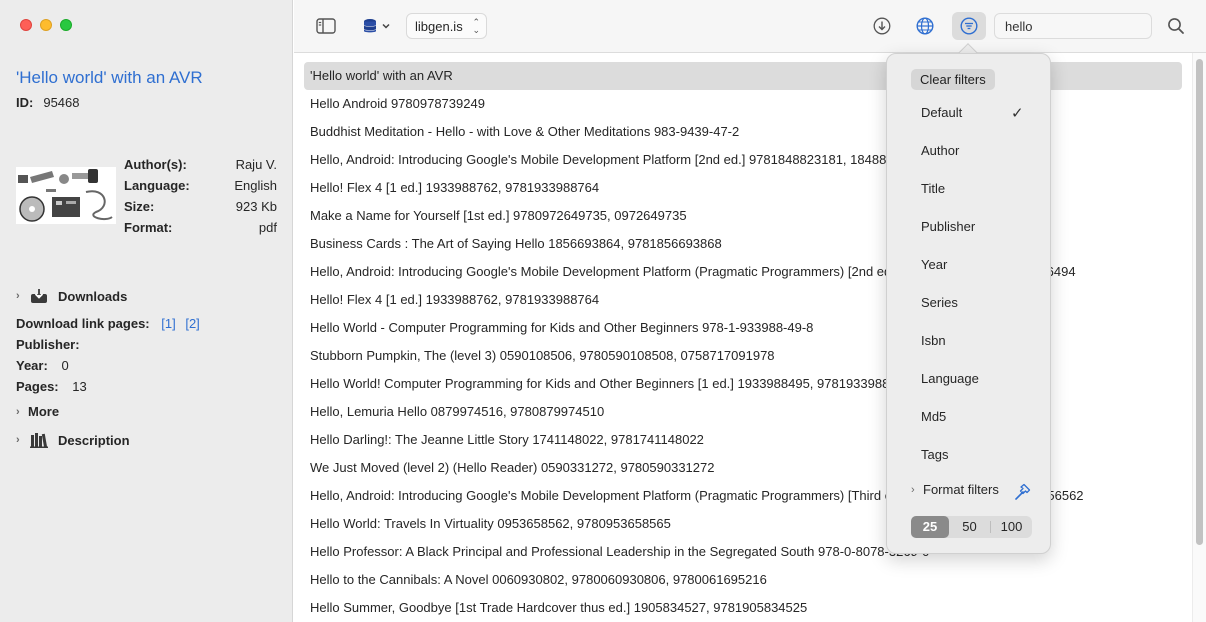 The width and height of the screenshot is (1206, 622). Describe the element at coordinates (168, 323) in the screenshot. I see `download-link-1: [1]` at that location.